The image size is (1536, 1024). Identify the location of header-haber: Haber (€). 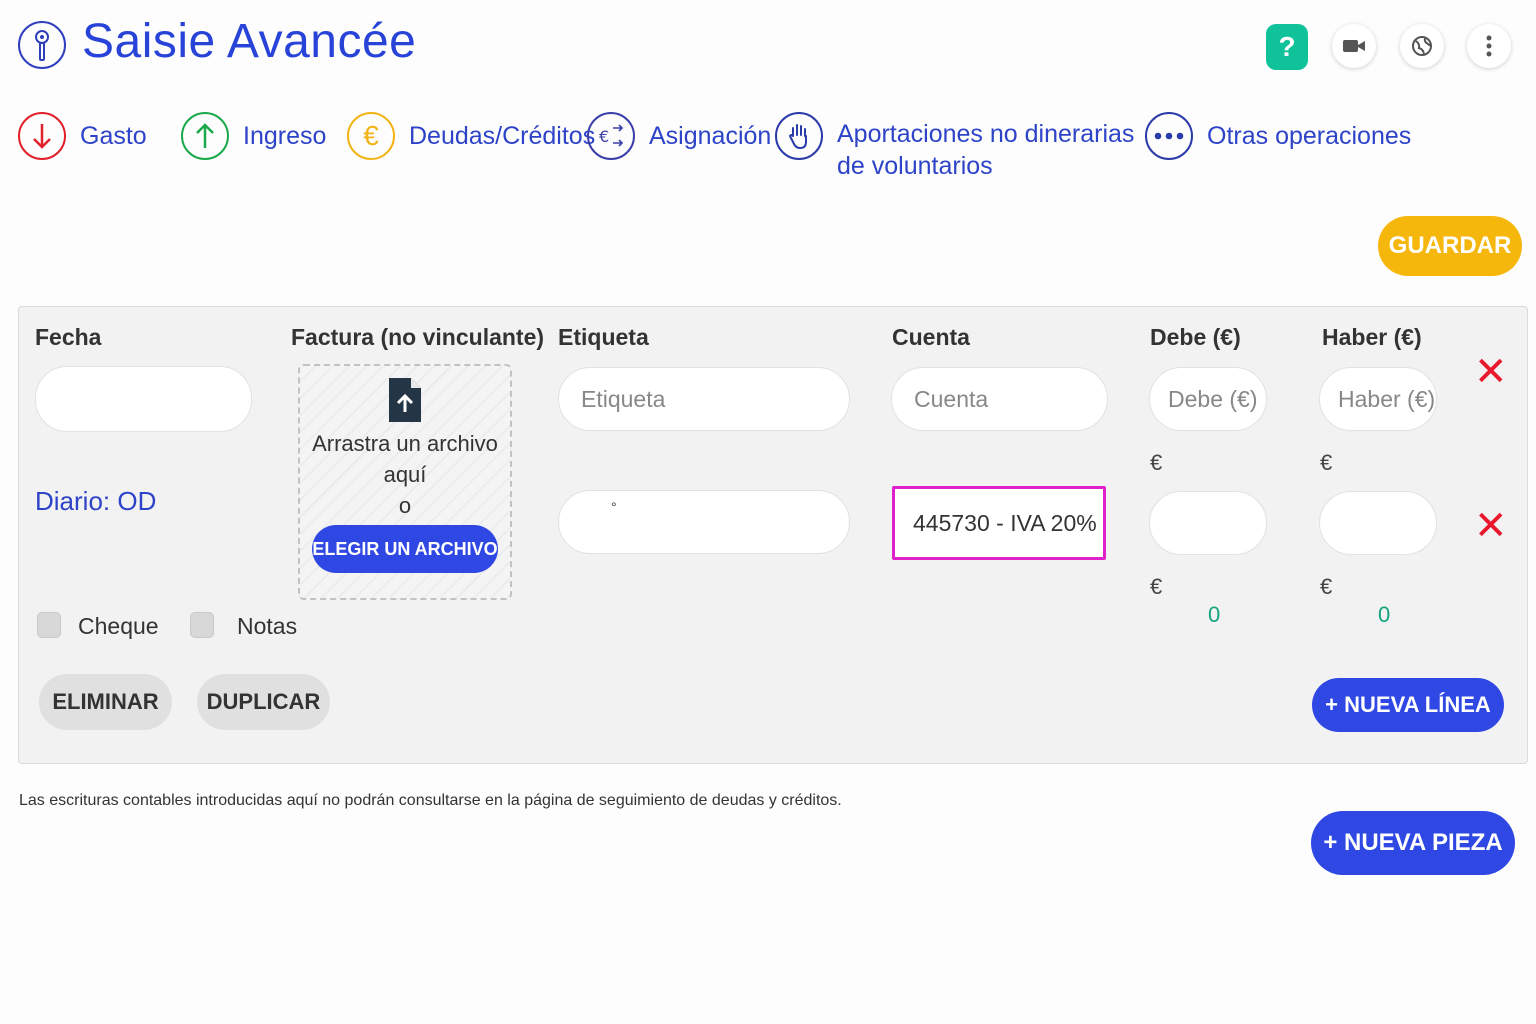
(1372, 337).